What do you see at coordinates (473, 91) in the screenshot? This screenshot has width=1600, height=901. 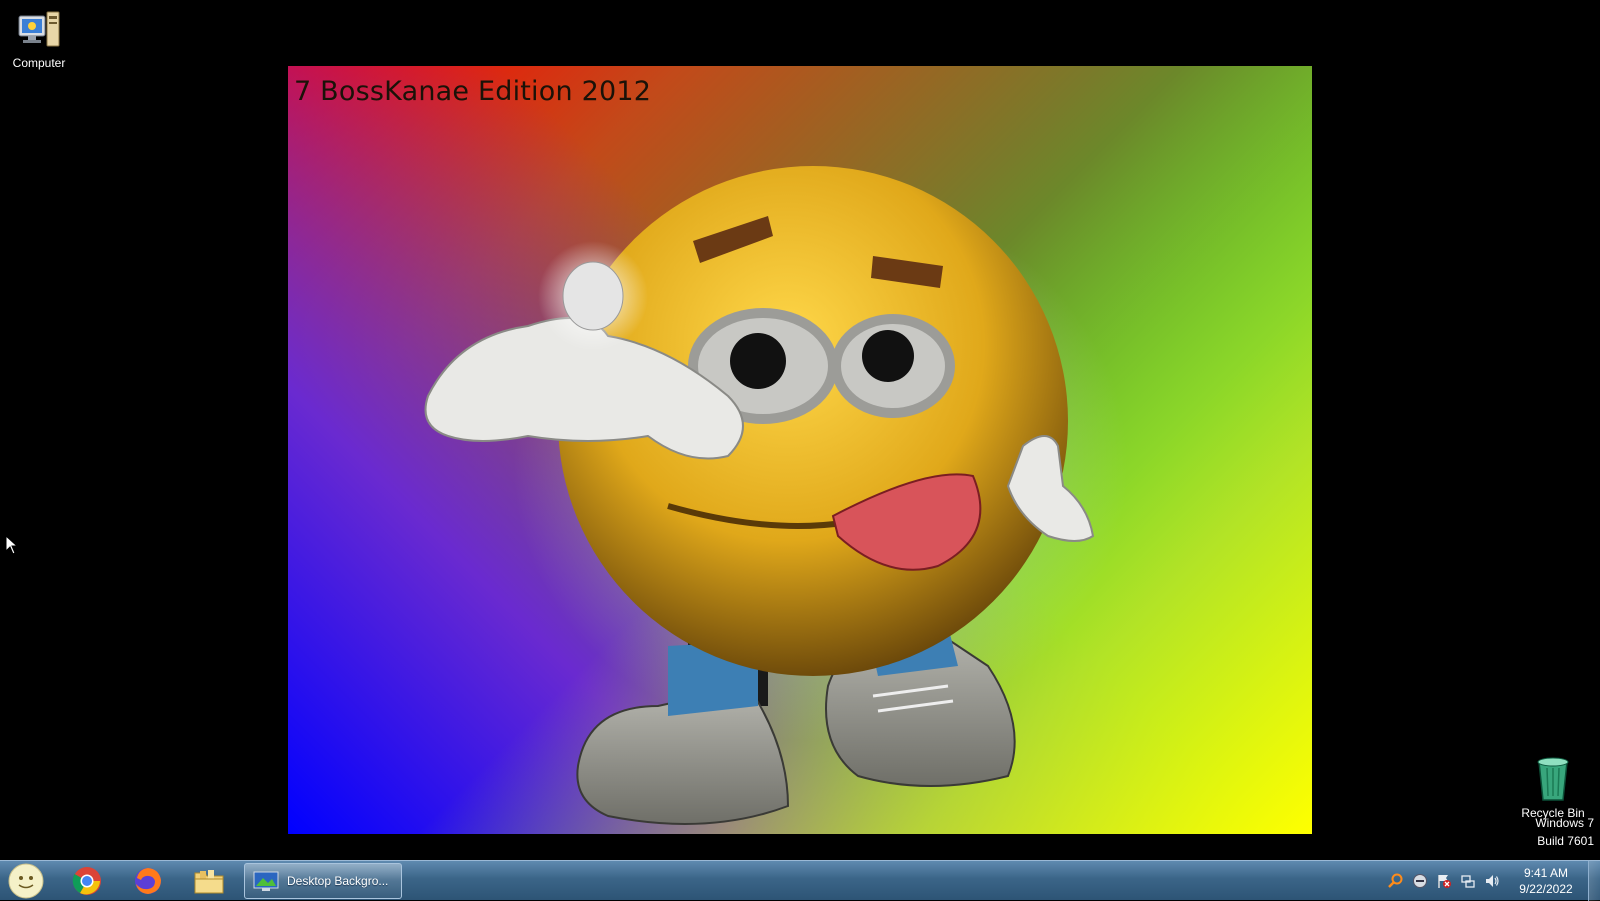 I see `wallpaper-title: 7 BossKanae Edition 2012` at bounding box center [473, 91].